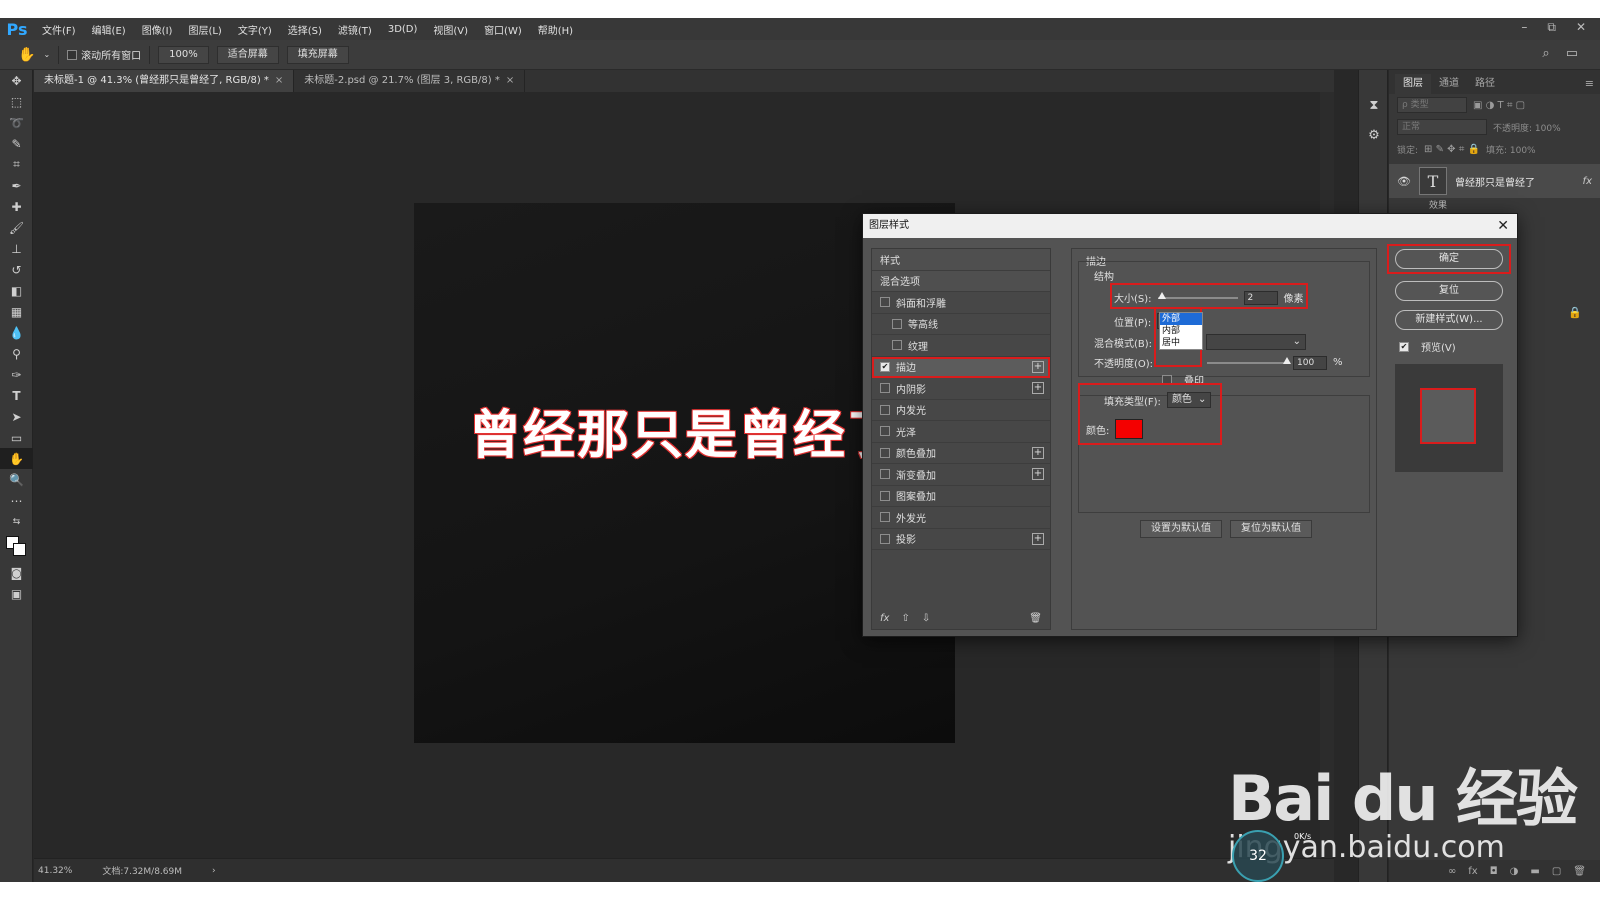 The height and width of the screenshot is (900, 1600). Describe the element at coordinates (1587, 181) in the screenshot. I see `layer-fx-icon: fx` at that location.